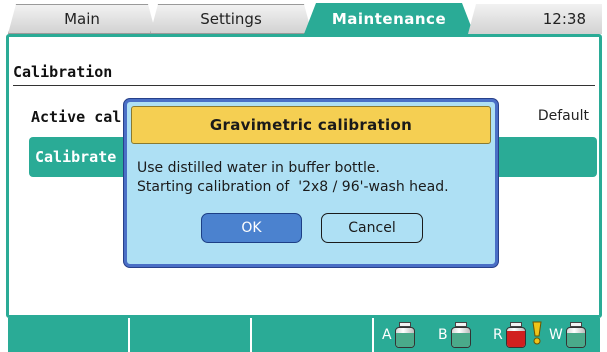 This screenshot has height=352, width=607. I want to click on bottle-status-b: B, so click(454, 335).